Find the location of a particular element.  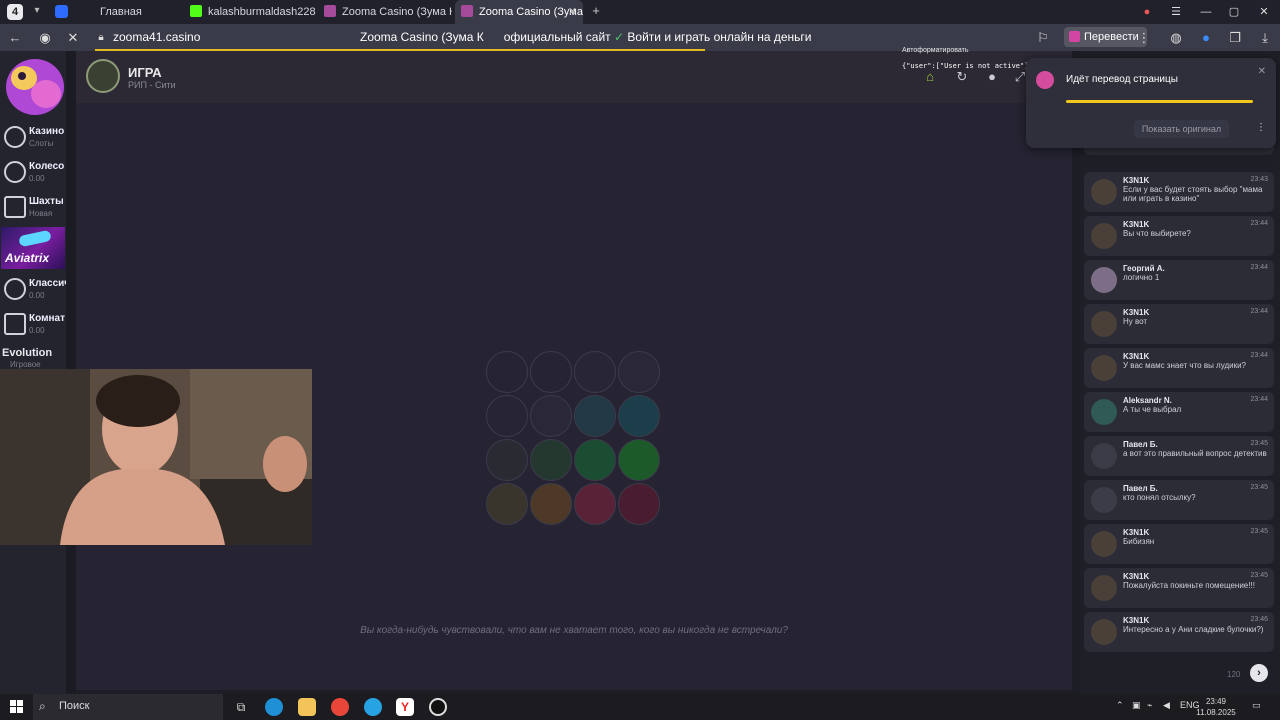

tab-zooma-1: Zooma Casino (Зума Кази is located at coordinates (387, 12).